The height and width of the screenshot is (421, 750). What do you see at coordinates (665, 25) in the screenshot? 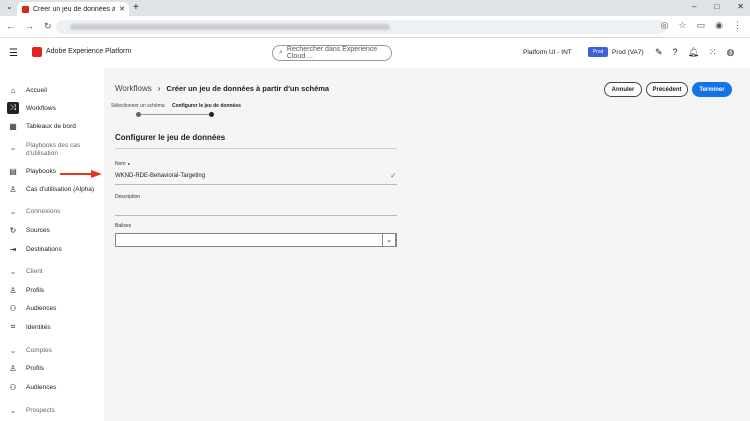
I see `eye-off-icon: ◎` at bounding box center [665, 25].